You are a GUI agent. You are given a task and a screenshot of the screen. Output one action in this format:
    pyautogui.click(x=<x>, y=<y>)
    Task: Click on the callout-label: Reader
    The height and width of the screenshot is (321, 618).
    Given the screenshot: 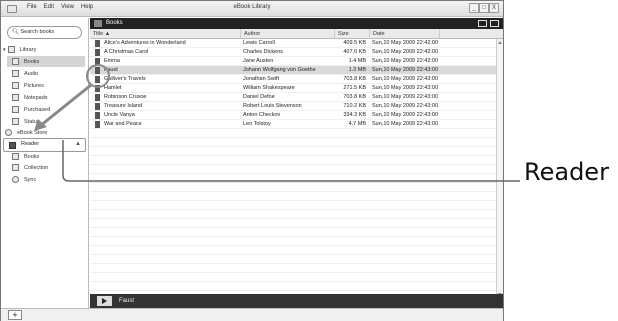 What is the action you would take?
    pyautogui.click(x=566, y=172)
    